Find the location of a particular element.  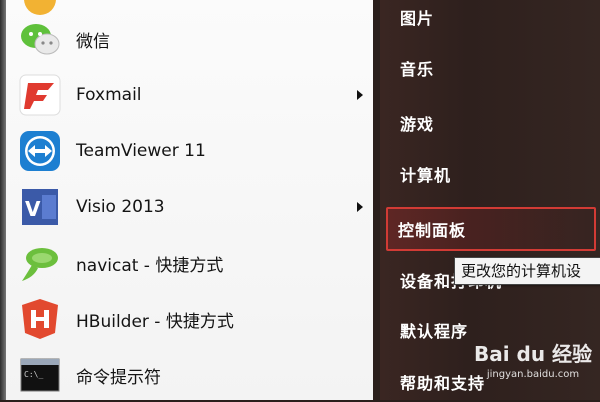

program-item-navicat: navicat - 快捷方式 is located at coordinates (191, 263).